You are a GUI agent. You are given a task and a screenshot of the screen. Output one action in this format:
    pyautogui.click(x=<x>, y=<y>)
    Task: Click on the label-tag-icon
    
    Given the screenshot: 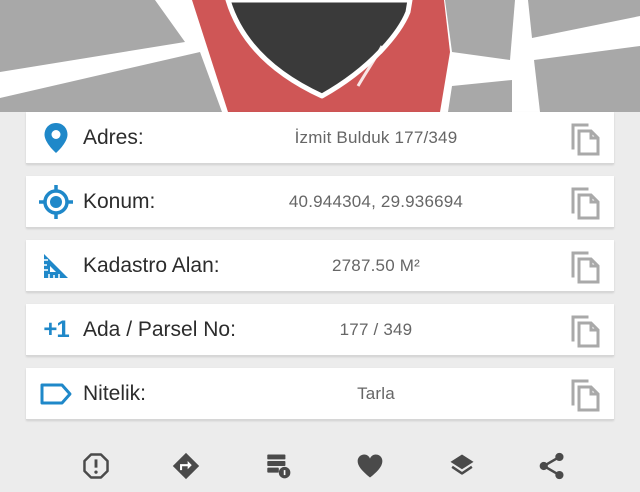 What is the action you would take?
    pyautogui.click(x=56, y=394)
    